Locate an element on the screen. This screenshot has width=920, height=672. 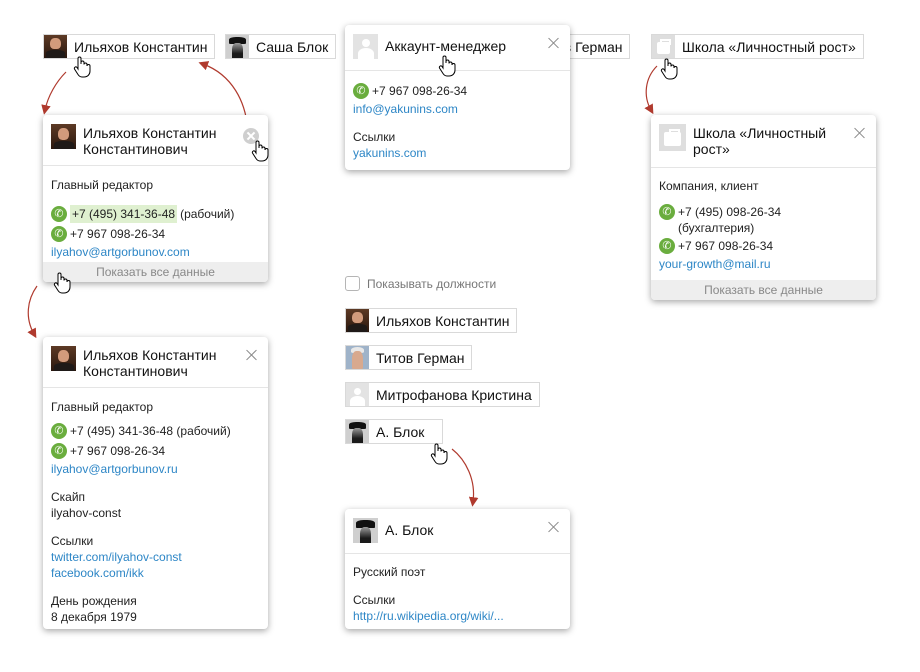
list-item: Ильяхов Константин is located at coordinates (431, 320).